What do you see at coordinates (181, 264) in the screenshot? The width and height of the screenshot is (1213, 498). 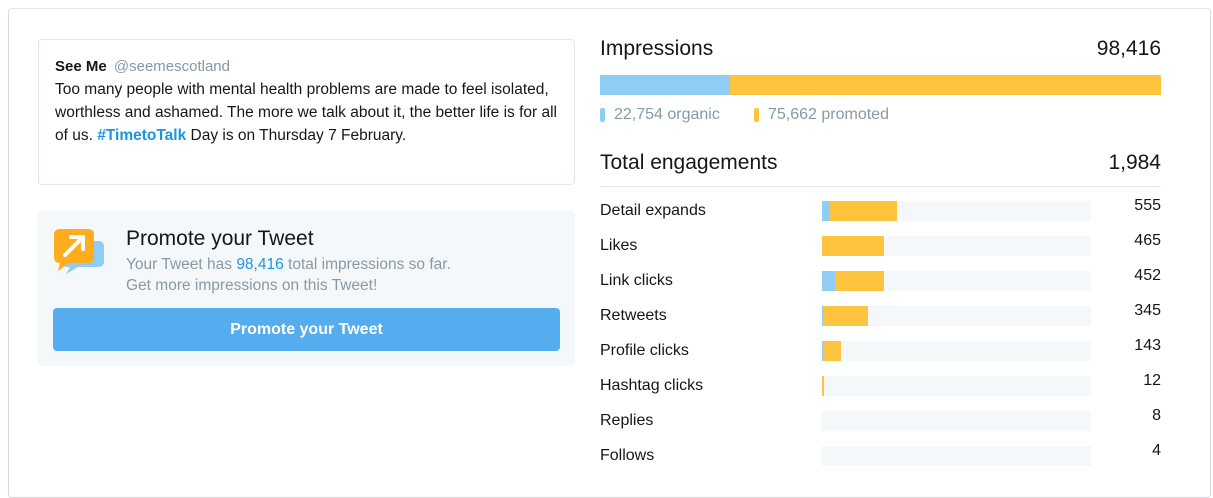 I see `promote-line-1-start: Your Tweet has` at bounding box center [181, 264].